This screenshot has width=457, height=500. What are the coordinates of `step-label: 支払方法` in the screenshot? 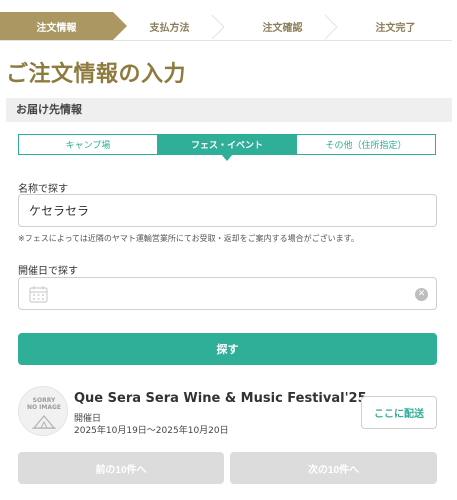 It's located at (169, 28).